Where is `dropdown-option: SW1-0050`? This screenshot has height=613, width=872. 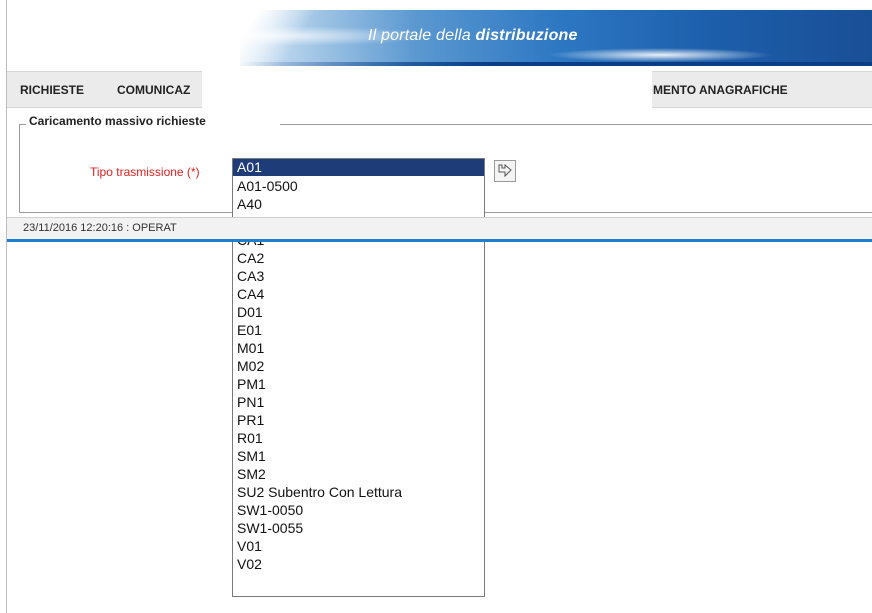
dropdown-option: SW1-0050 is located at coordinates (358, 510).